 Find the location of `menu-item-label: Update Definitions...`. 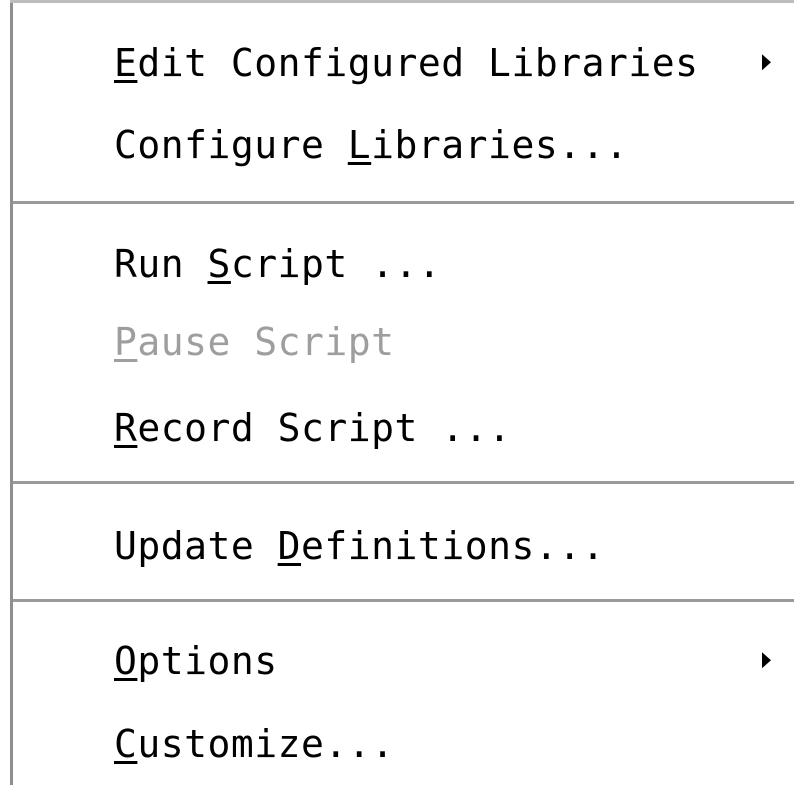

menu-item-label: Update Definitions... is located at coordinates (359, 546).